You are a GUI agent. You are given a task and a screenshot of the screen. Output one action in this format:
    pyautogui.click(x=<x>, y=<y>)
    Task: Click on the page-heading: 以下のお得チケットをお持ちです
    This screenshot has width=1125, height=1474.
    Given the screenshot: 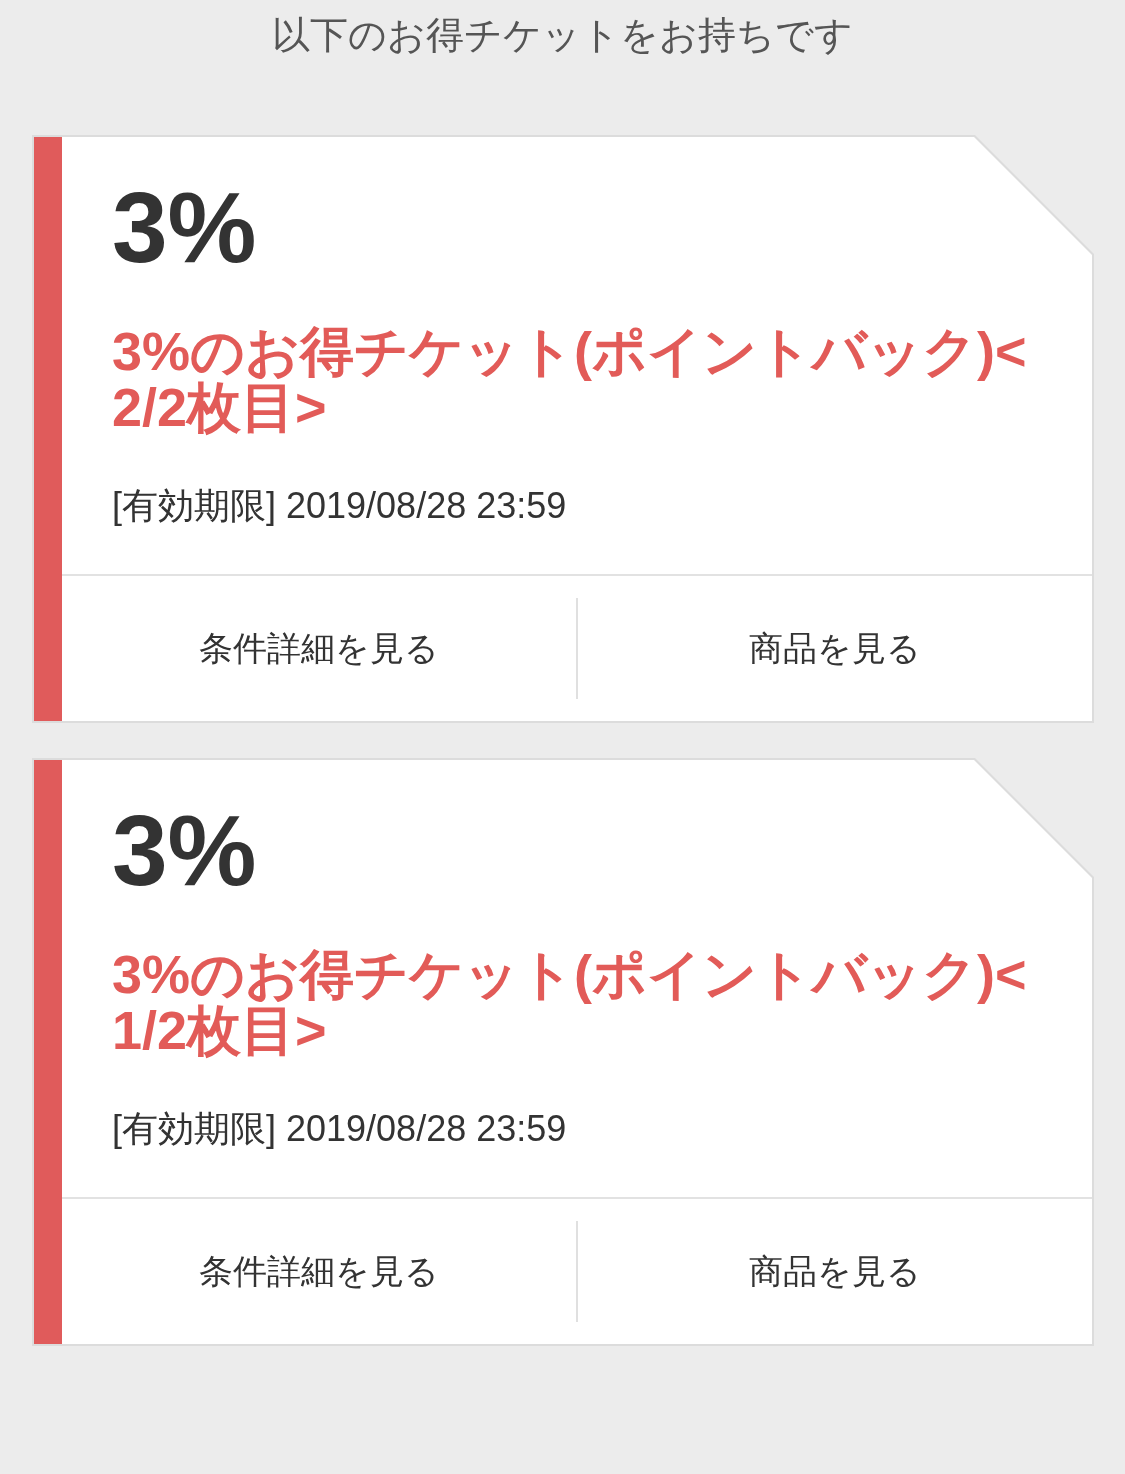 What is the action you would take?
    pyautogui.click(x=562, y=35)
    